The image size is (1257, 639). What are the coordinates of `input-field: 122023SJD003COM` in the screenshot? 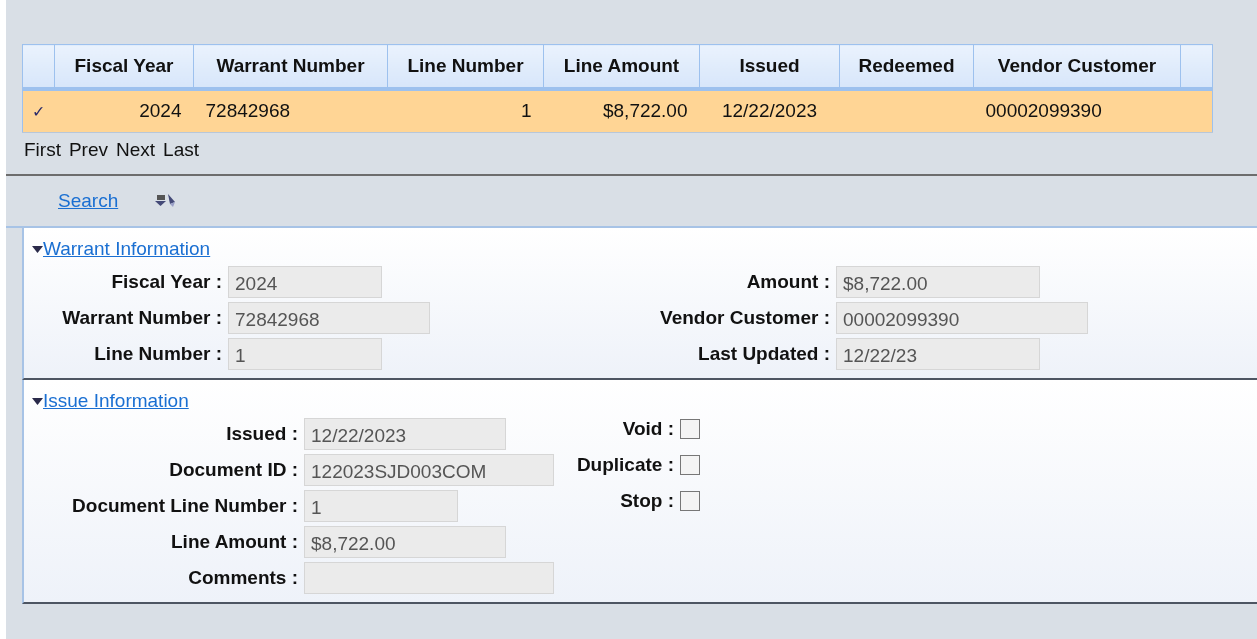 It's located at (429, 470).